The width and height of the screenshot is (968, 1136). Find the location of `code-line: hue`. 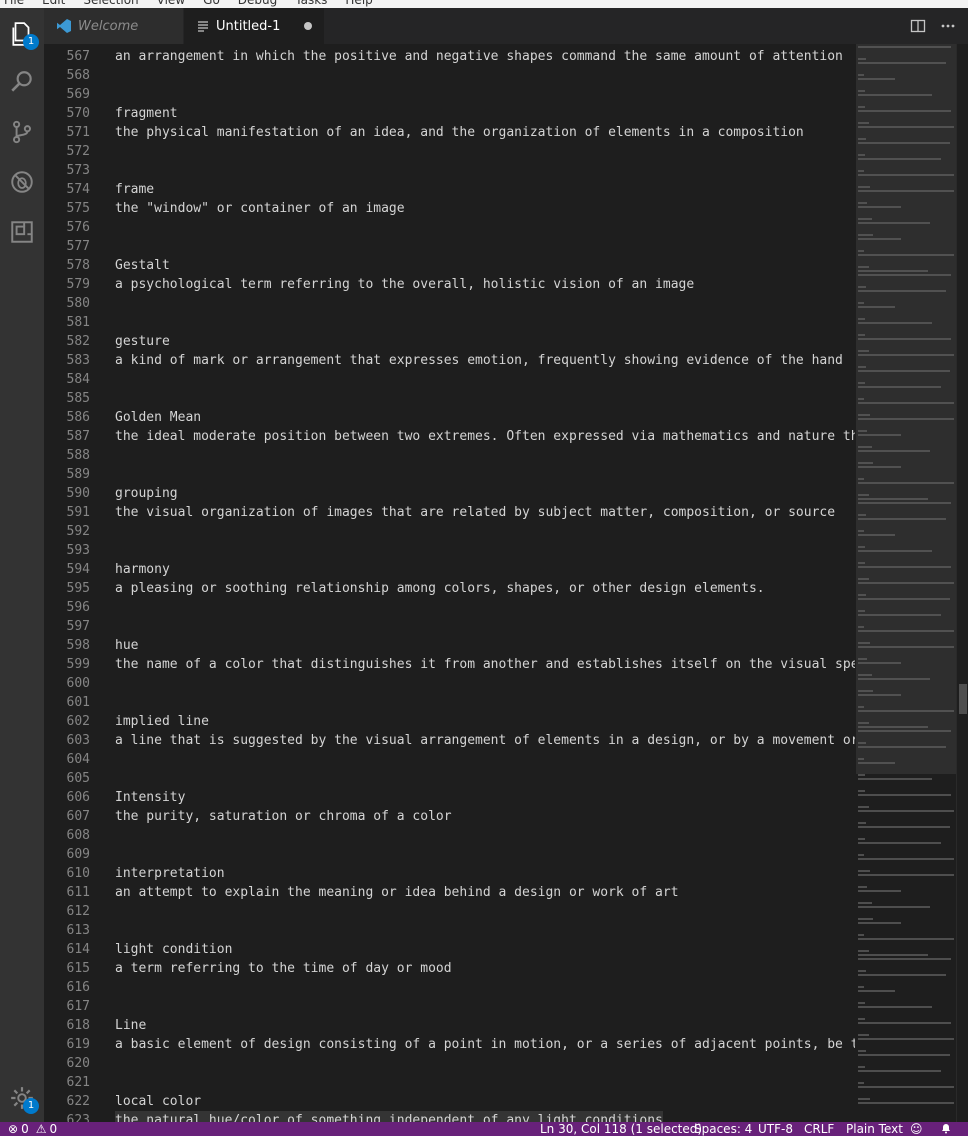

code-line: hue is located at coordinates (126, 645).